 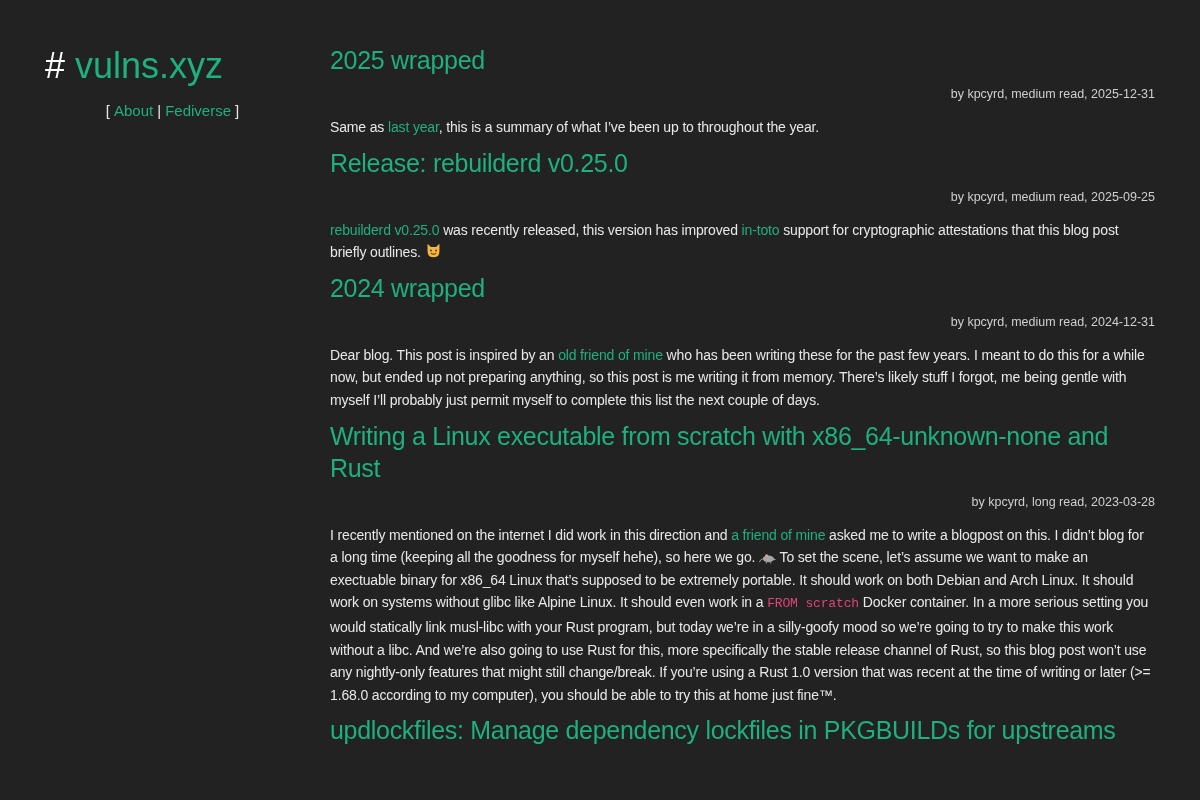 What do you see at coordinates (55, 66) in the screenshot?
I see `hash-mark: #` at bounding box center [55, 66].